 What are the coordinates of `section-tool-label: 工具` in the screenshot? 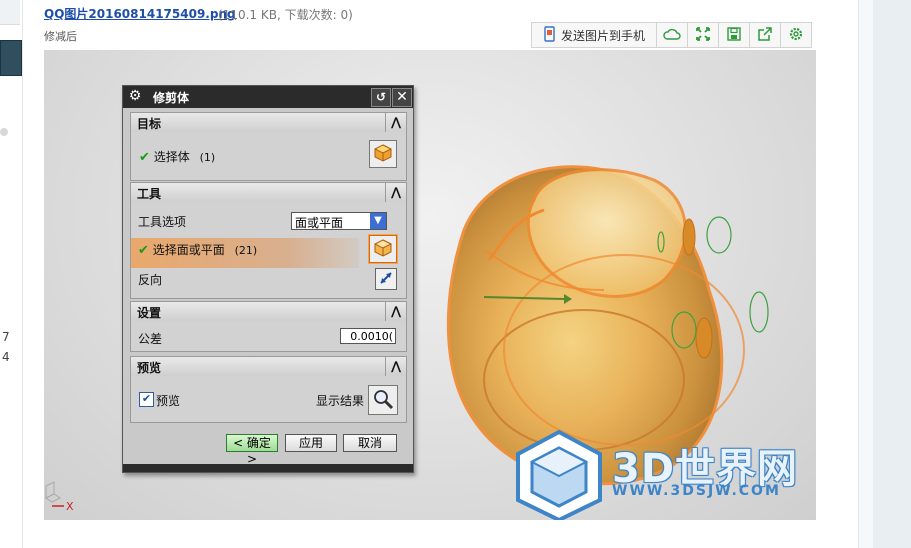 It's located at (149, 194).